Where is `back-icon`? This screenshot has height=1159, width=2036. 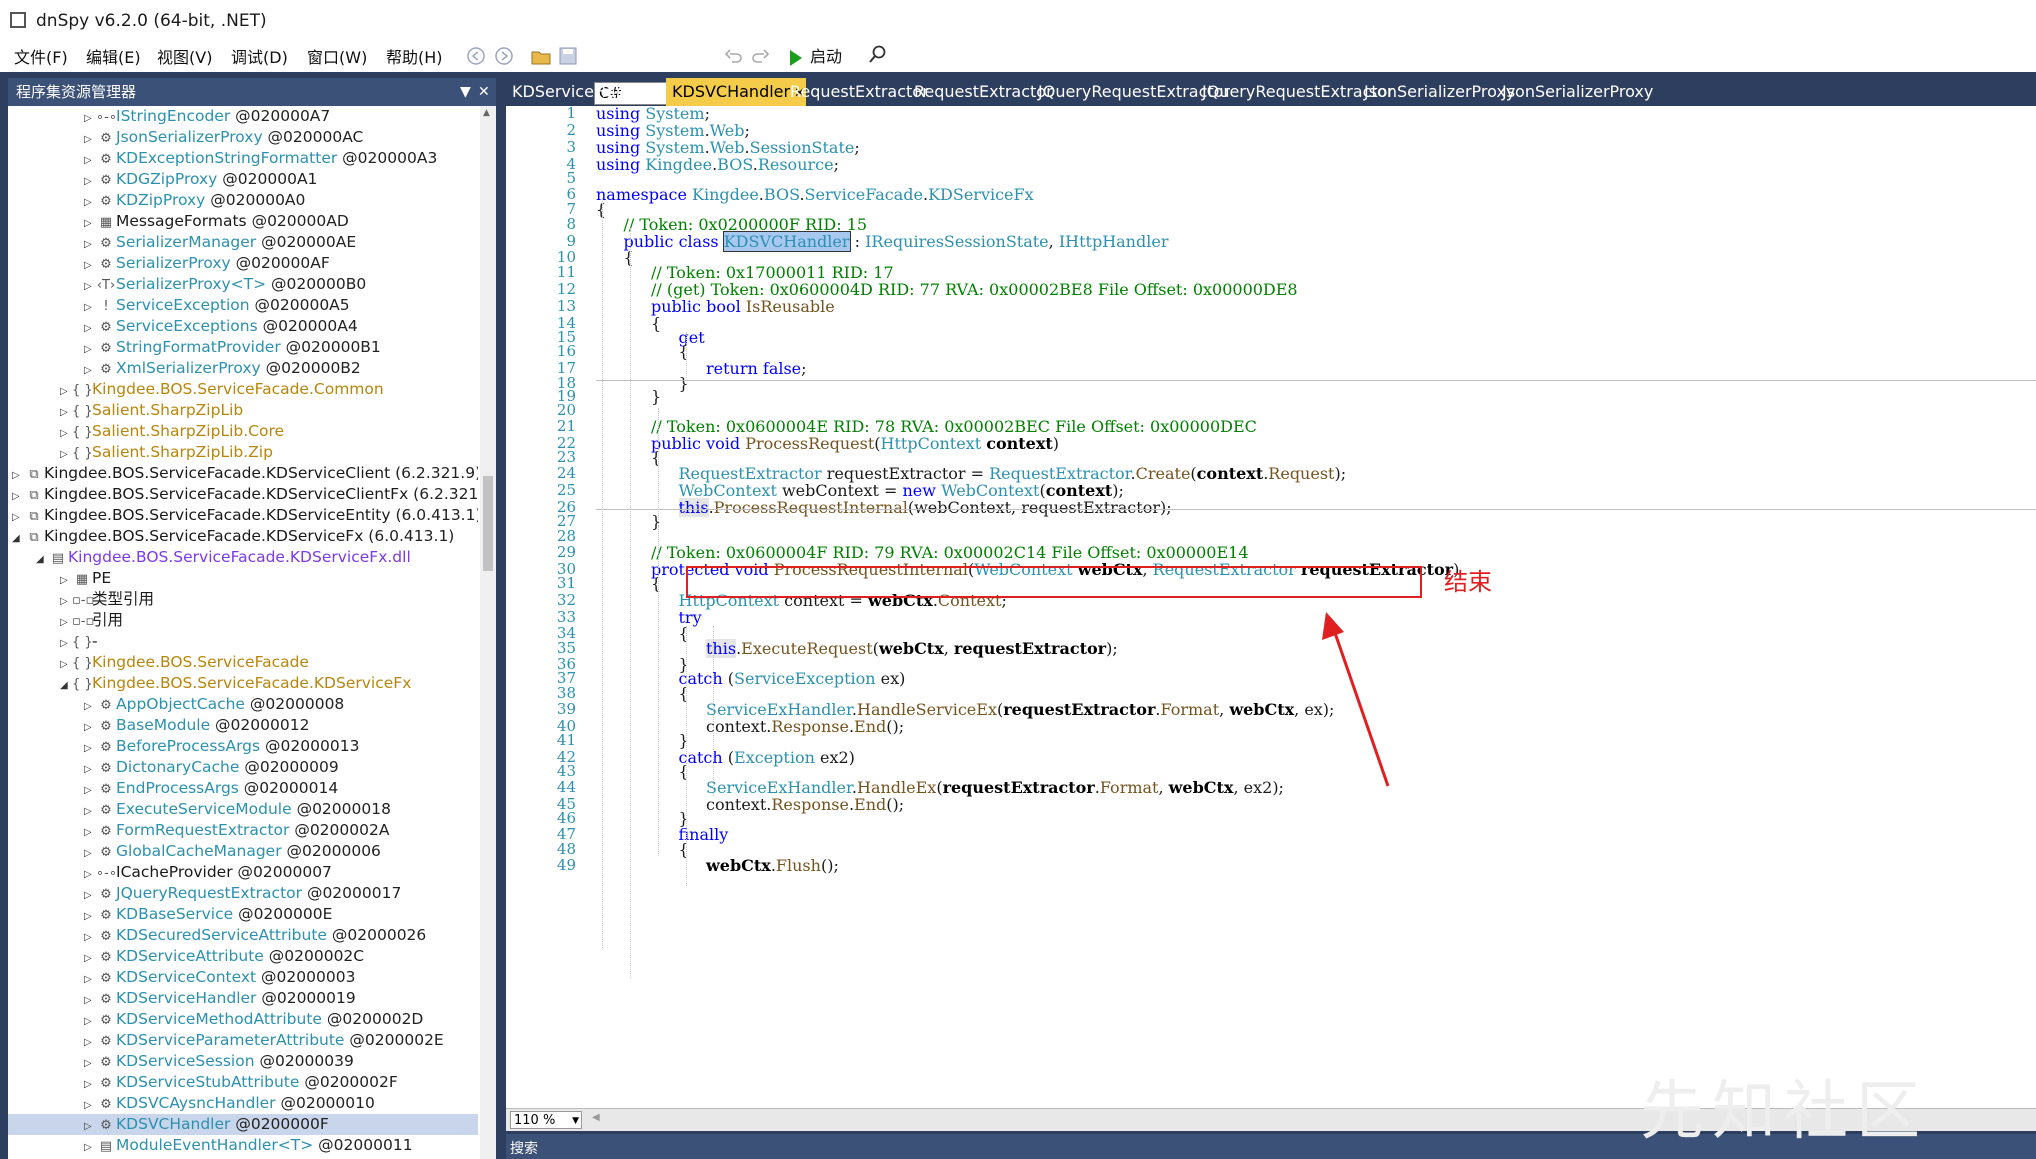
back-icon is located at coordinates (476, 56).